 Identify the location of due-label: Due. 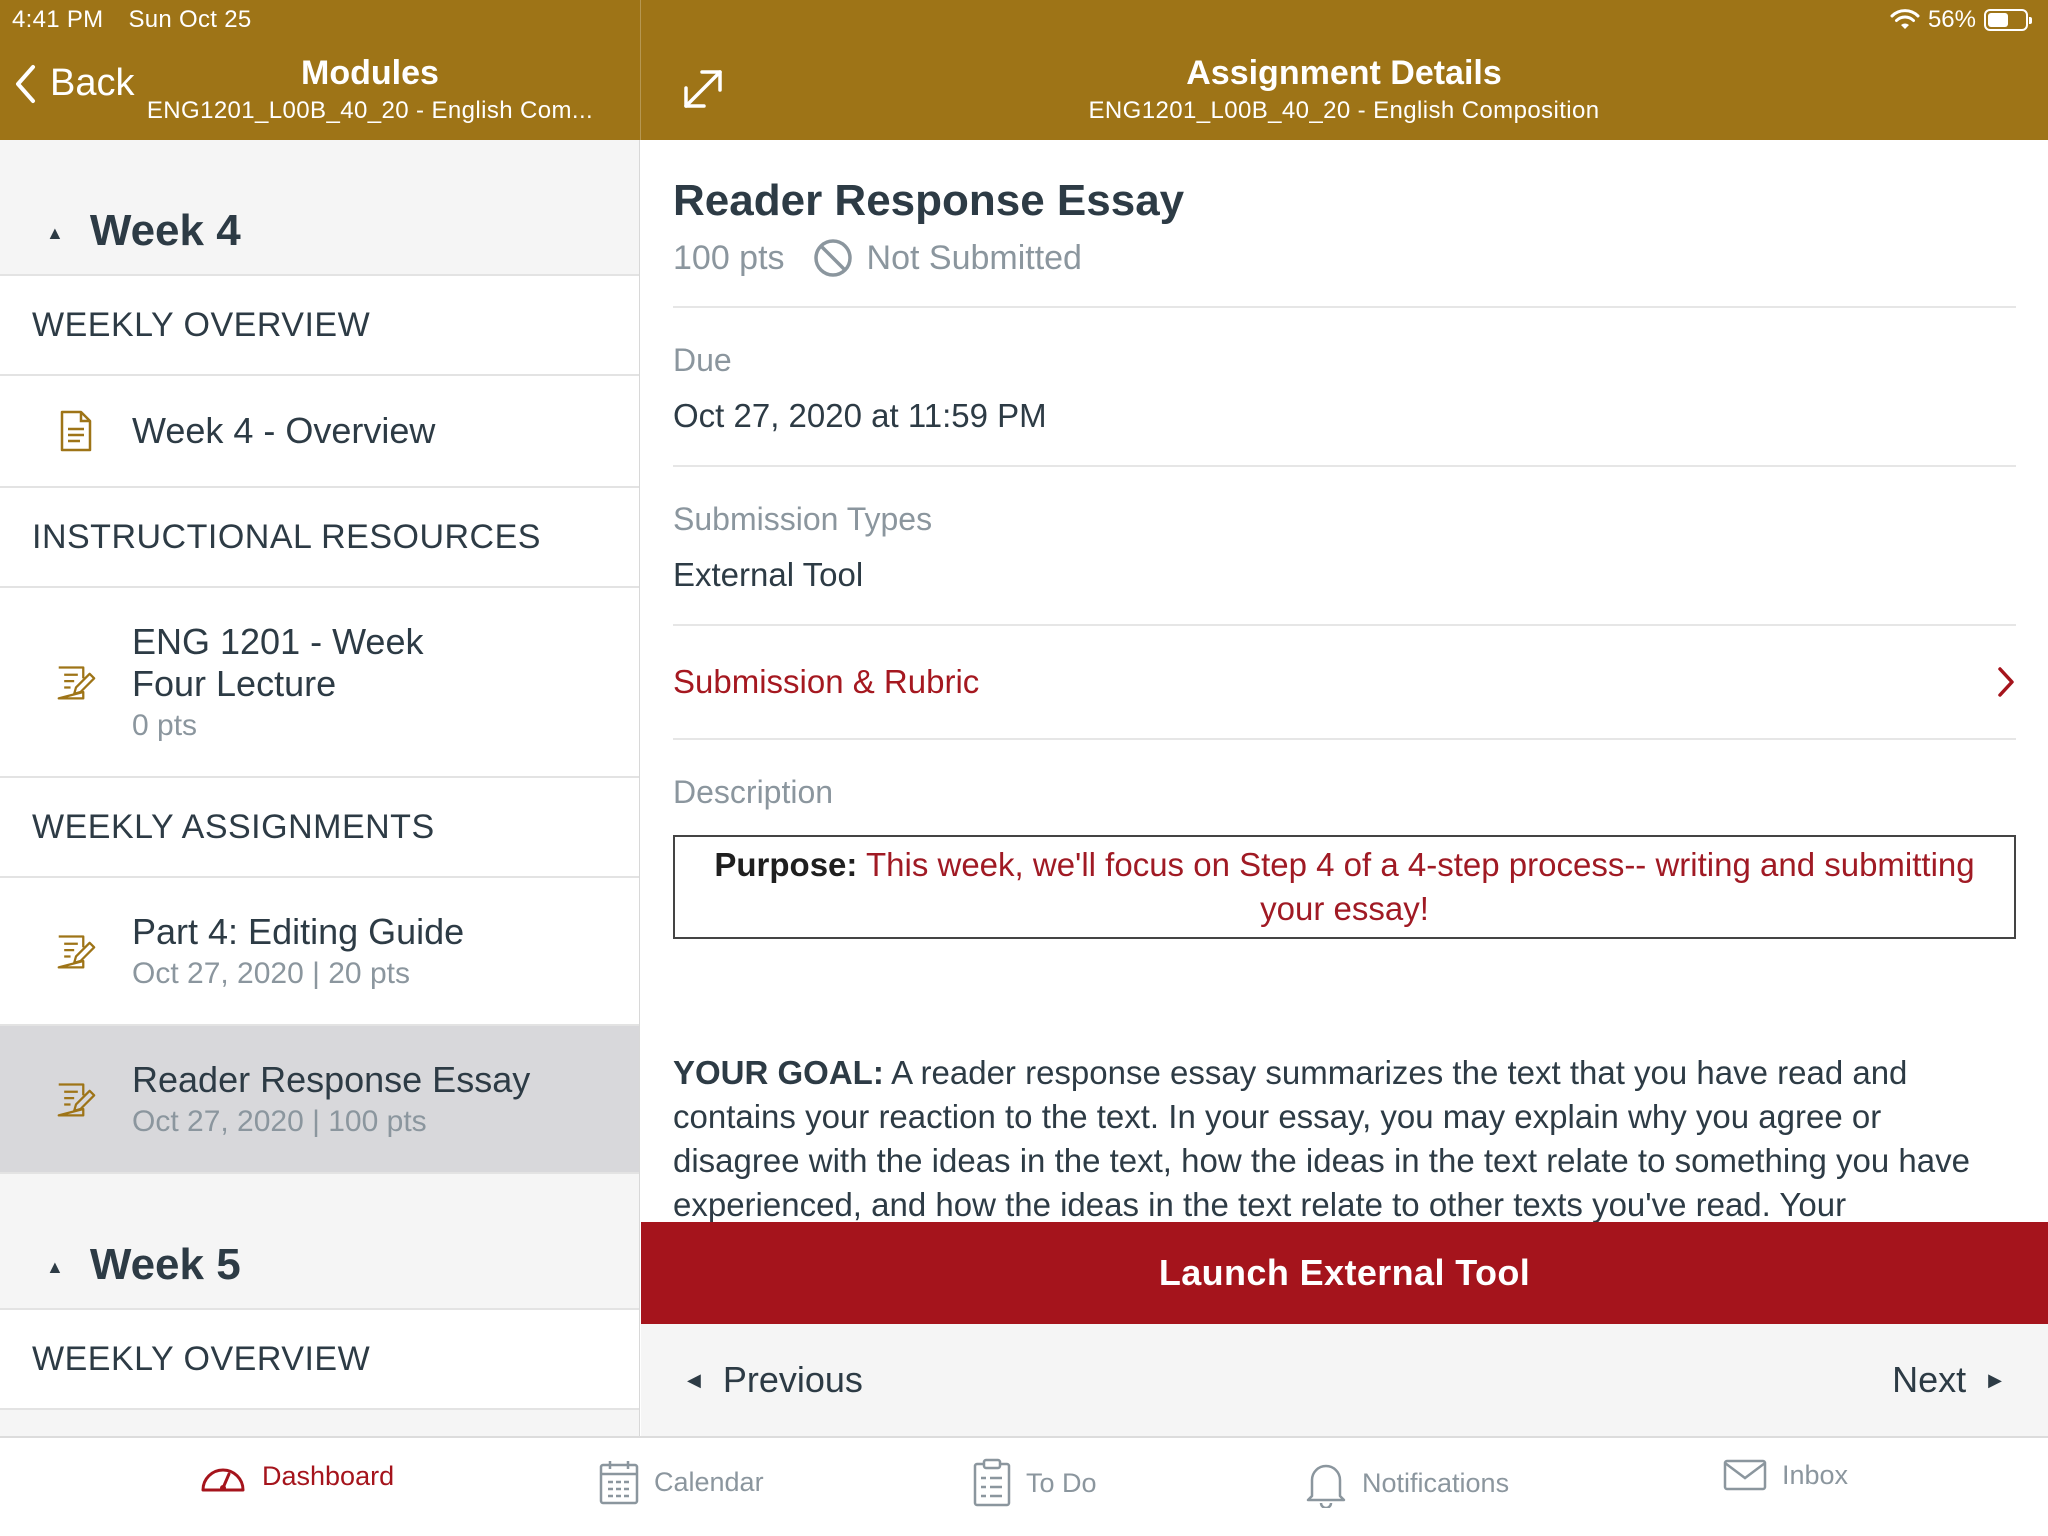
(702, 360).